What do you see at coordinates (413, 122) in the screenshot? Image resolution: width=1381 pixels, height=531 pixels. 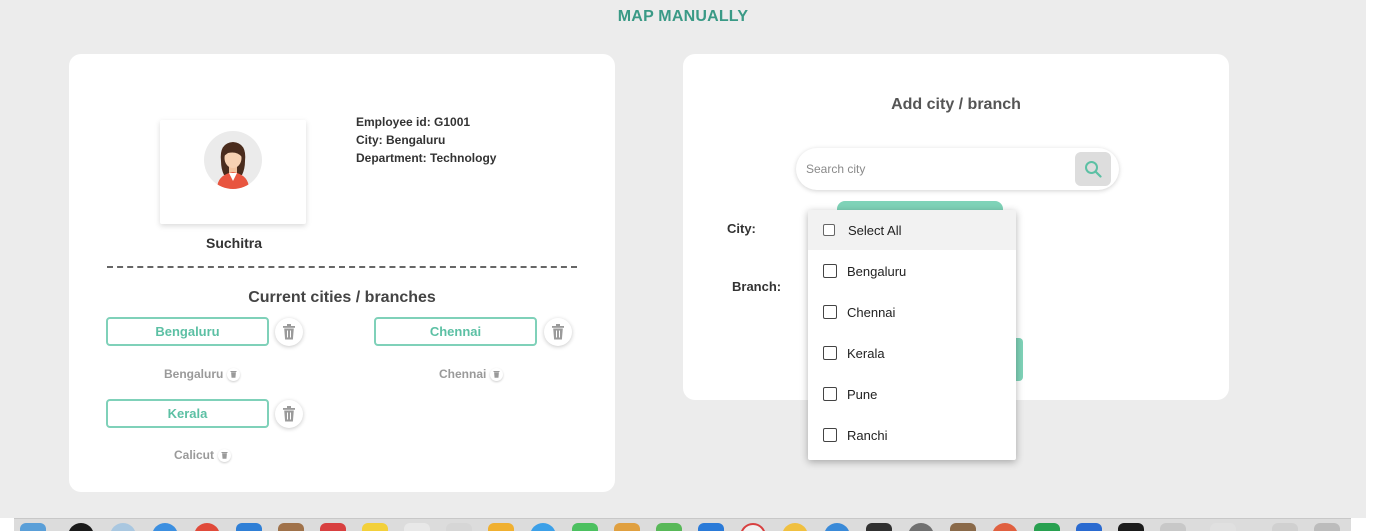 I see `employee-id: Employee id: G1001` at bounding box center [413, 122].